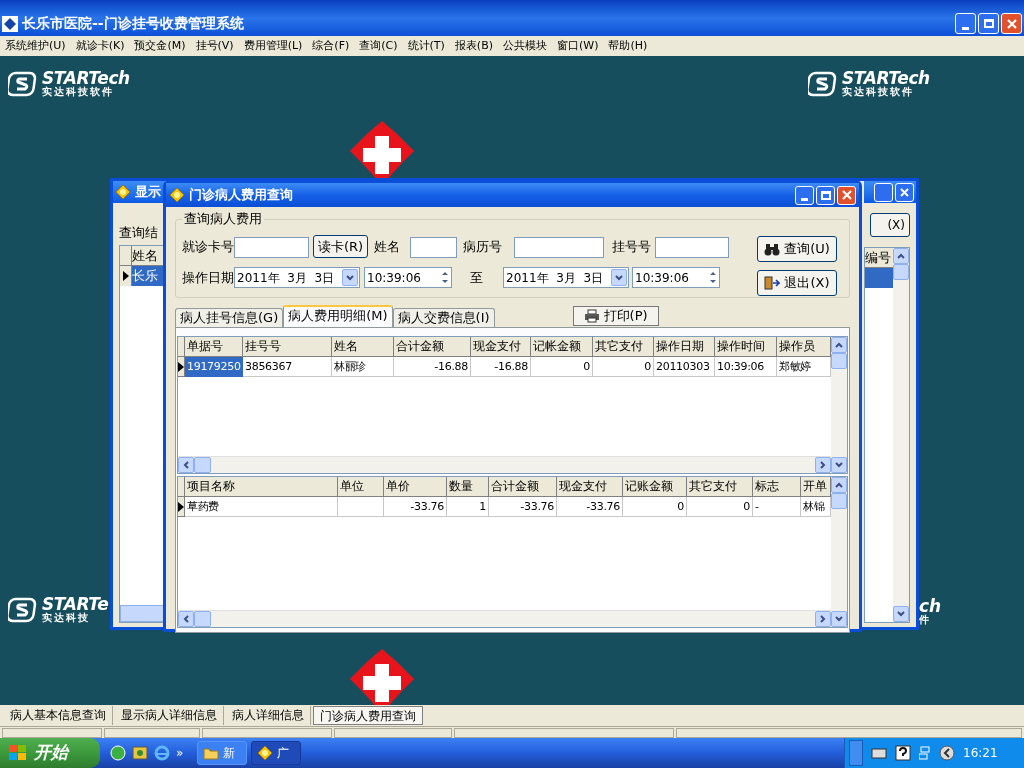 The image size is (1024, 768). What do you see at coordinates (628, 46) in the screenshot?
I see `menu-item: 帮助(H)` at bounding box center [628, 46].